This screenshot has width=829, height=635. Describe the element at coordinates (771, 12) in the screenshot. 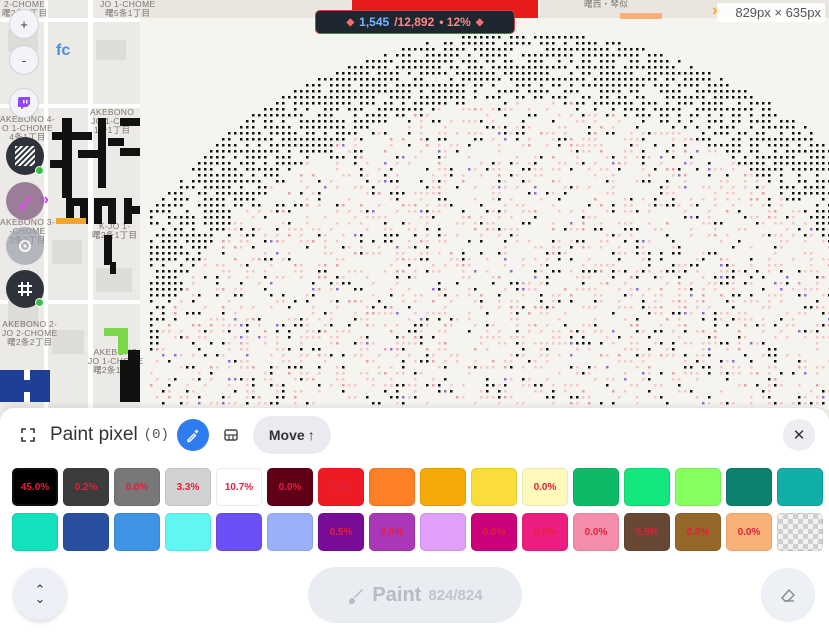

I see `size-readout: 829px × 635px` at that location.